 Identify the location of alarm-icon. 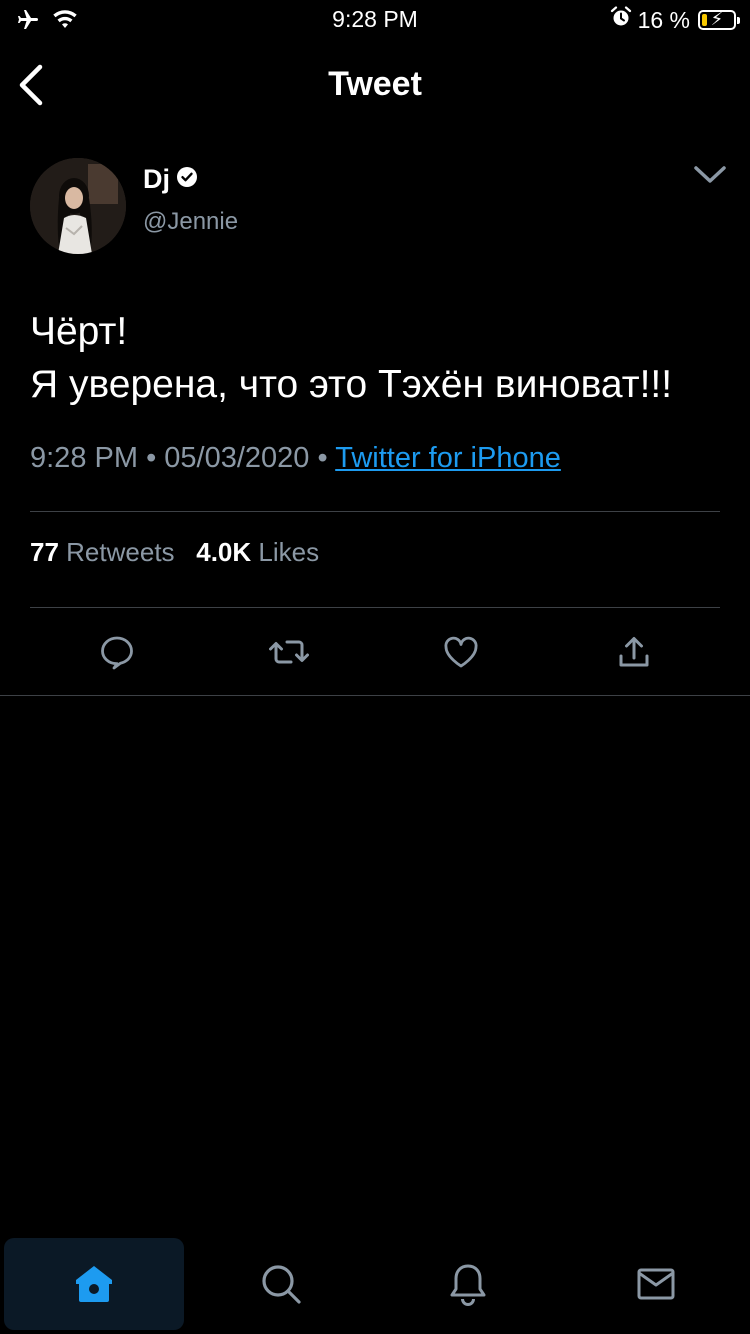
(621, 20).